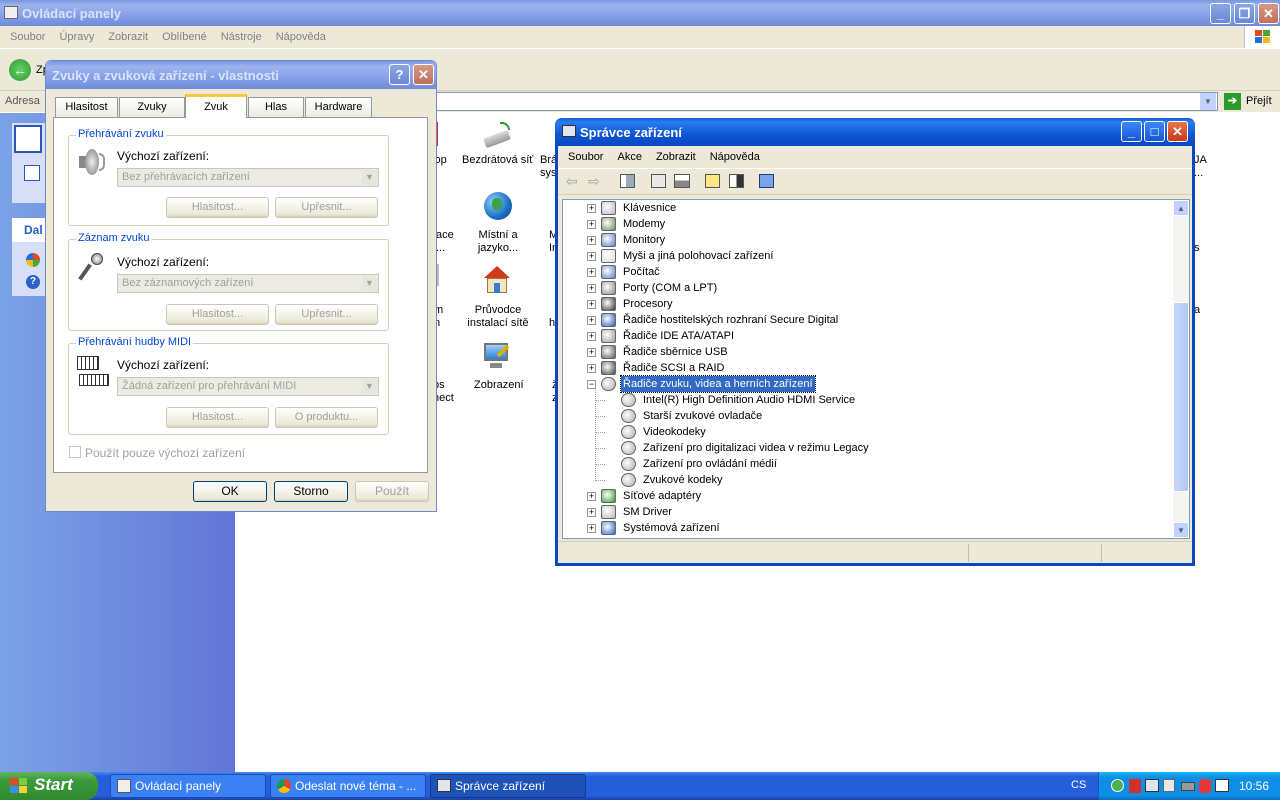 This screenshot has width=1280, height=800. Describe the element at coordinates (230, 491) in the screenshot. I see `ok-button: OK` at that location.